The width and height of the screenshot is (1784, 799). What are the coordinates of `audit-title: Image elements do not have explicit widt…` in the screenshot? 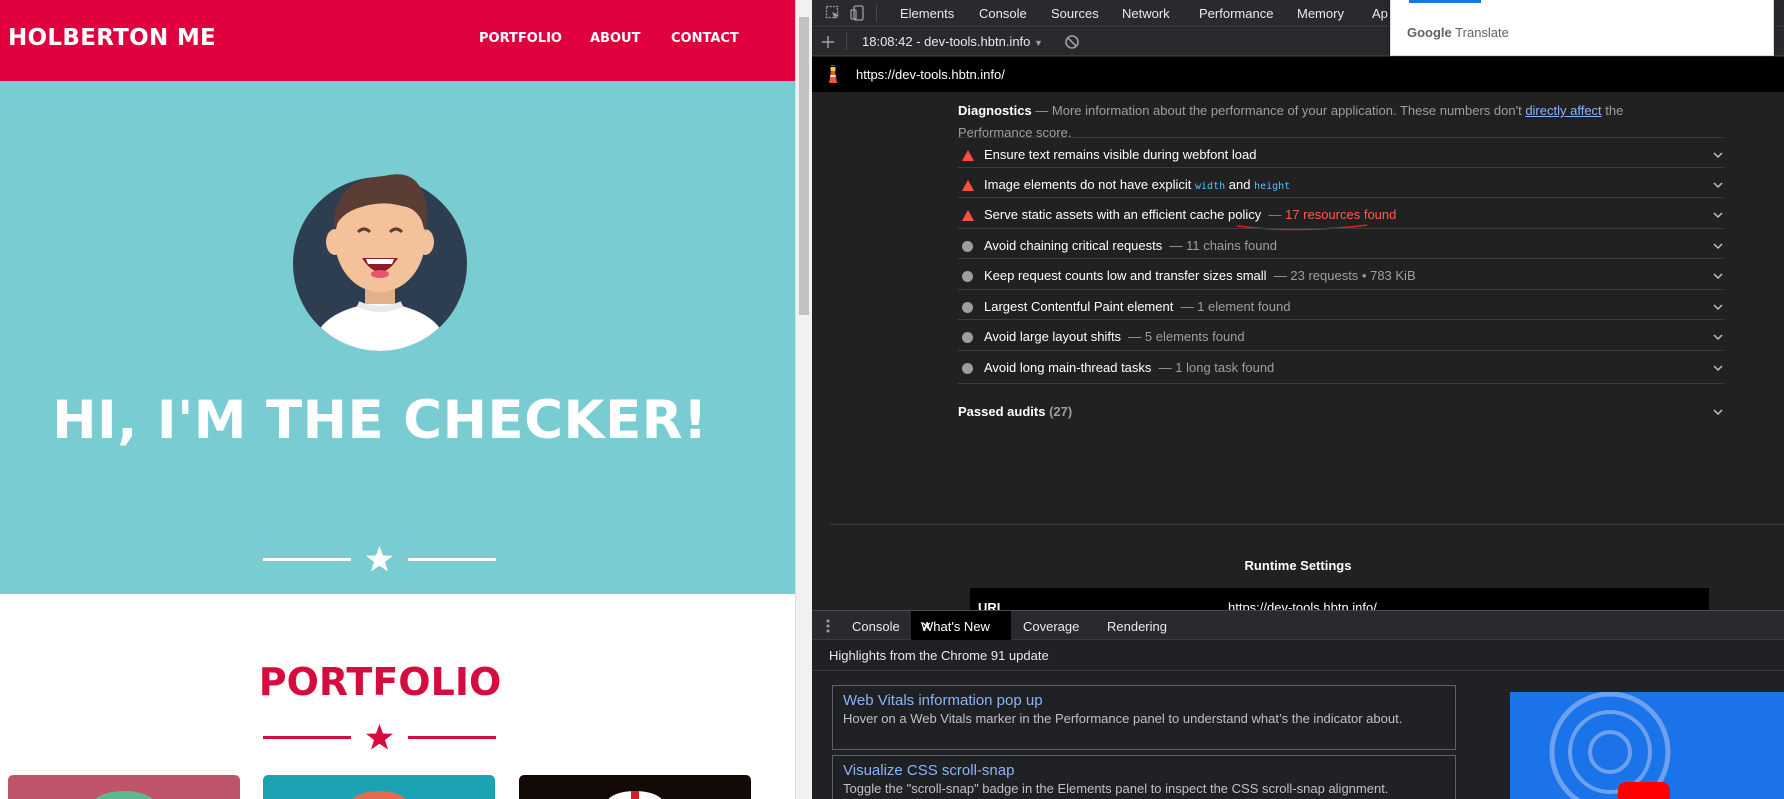 It's located at (1137, 184).